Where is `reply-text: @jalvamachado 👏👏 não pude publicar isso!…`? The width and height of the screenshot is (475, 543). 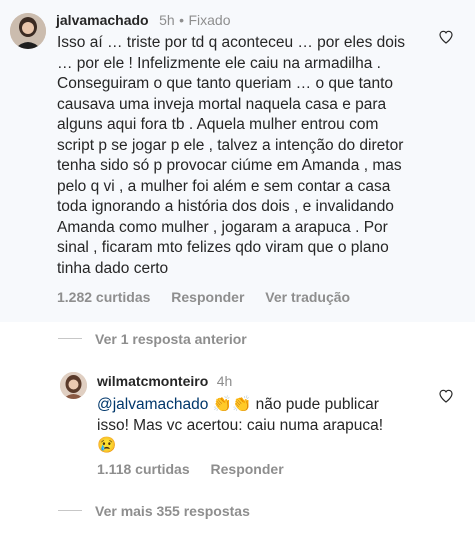 reply-text: @jalvamachado 👏👏 não pude publicar isso!… is located at coordinates (262, 426).